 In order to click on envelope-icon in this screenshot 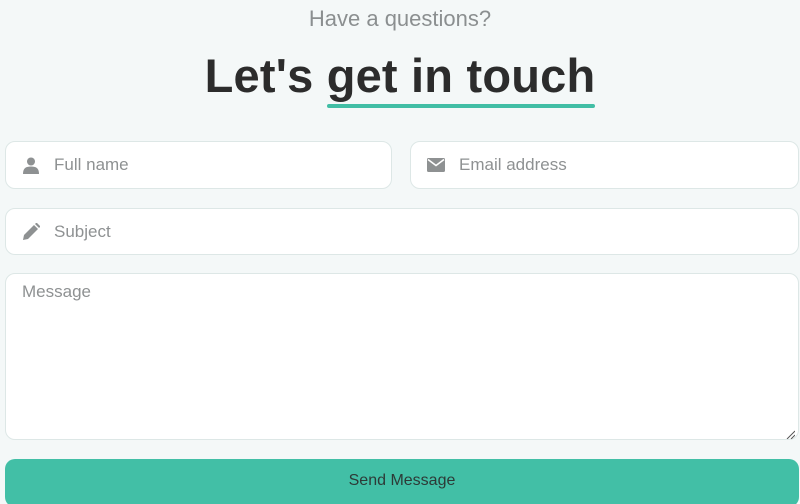, I will do `click(436, 165)`.